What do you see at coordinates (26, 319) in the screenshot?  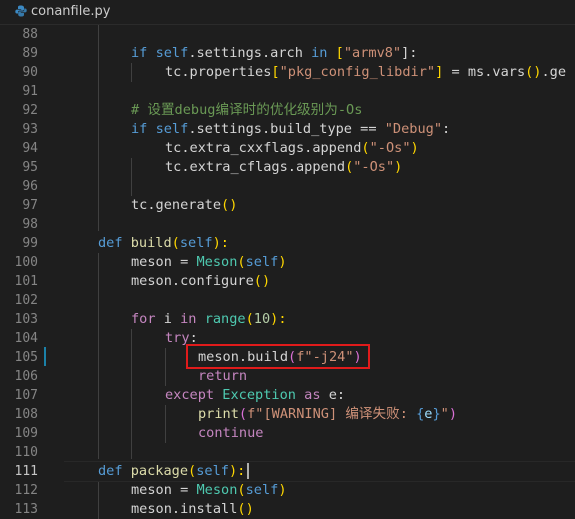 I see `line-number: 103` at bounding box center [26, 319].